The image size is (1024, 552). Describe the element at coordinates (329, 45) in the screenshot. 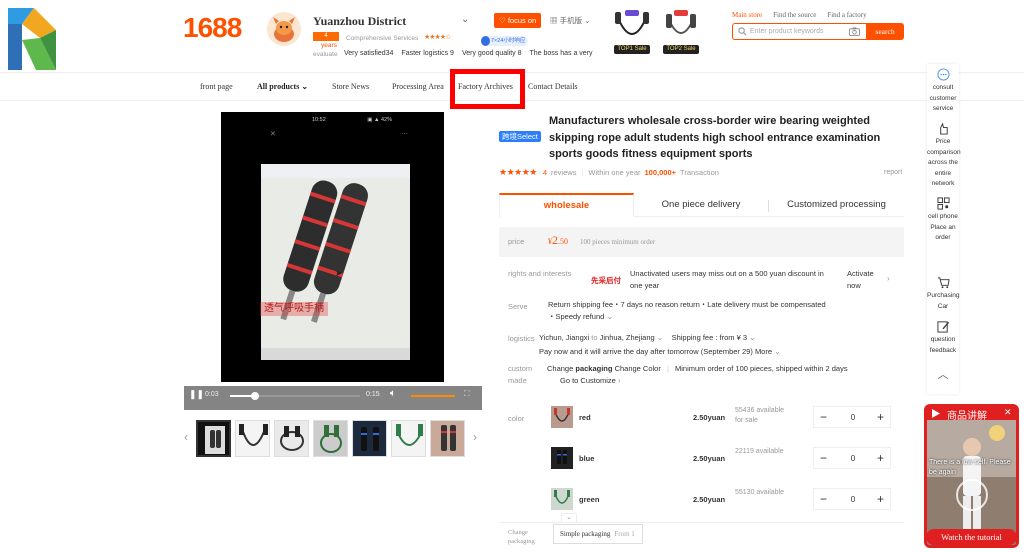

I see `years-label: years` at that location.